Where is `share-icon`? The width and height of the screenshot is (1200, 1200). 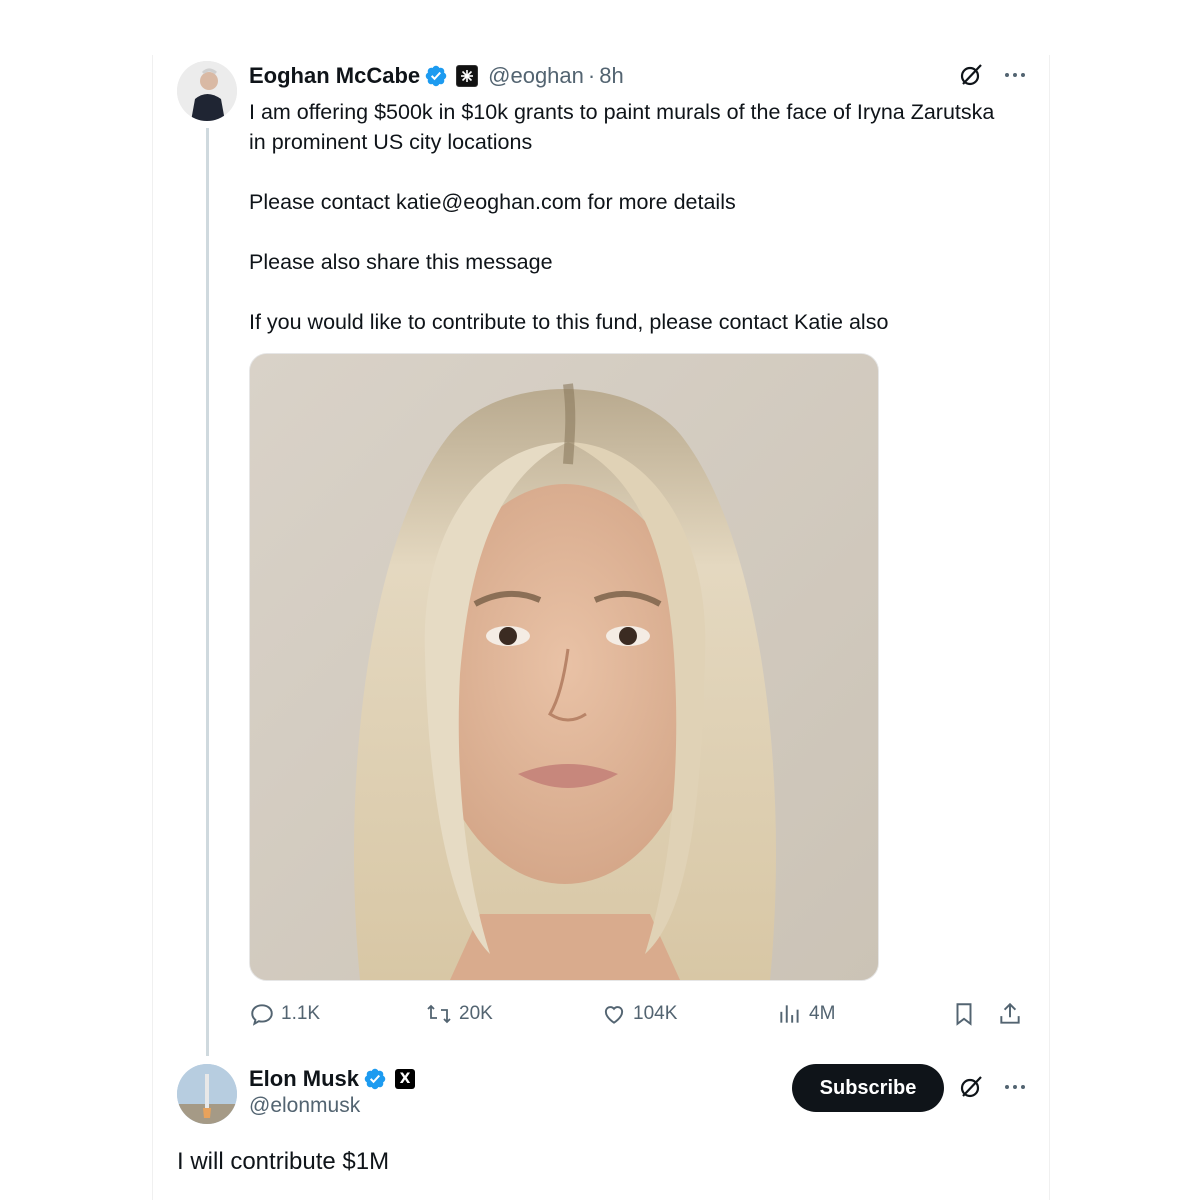 share-icon is located at coordinates (1010, 1013).